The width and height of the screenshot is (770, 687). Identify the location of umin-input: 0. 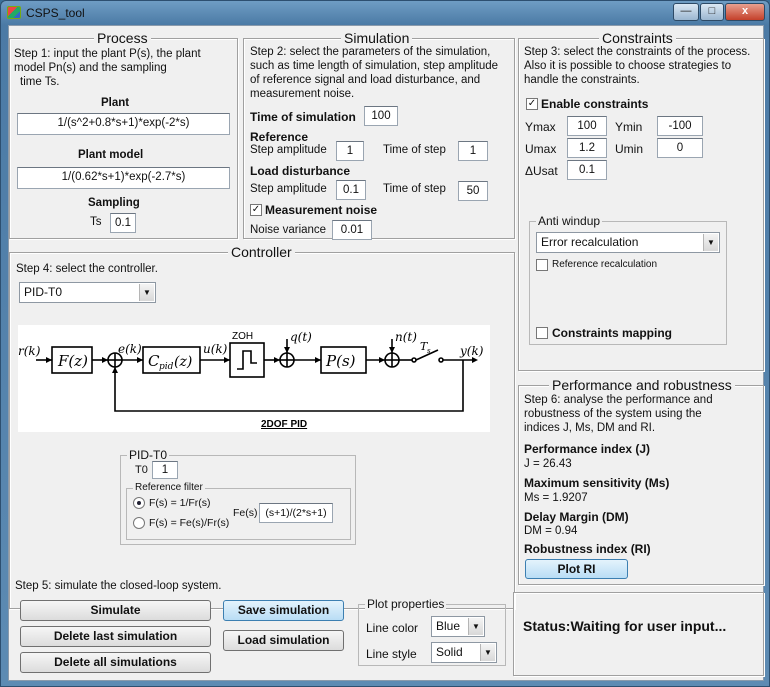
(680, 148).